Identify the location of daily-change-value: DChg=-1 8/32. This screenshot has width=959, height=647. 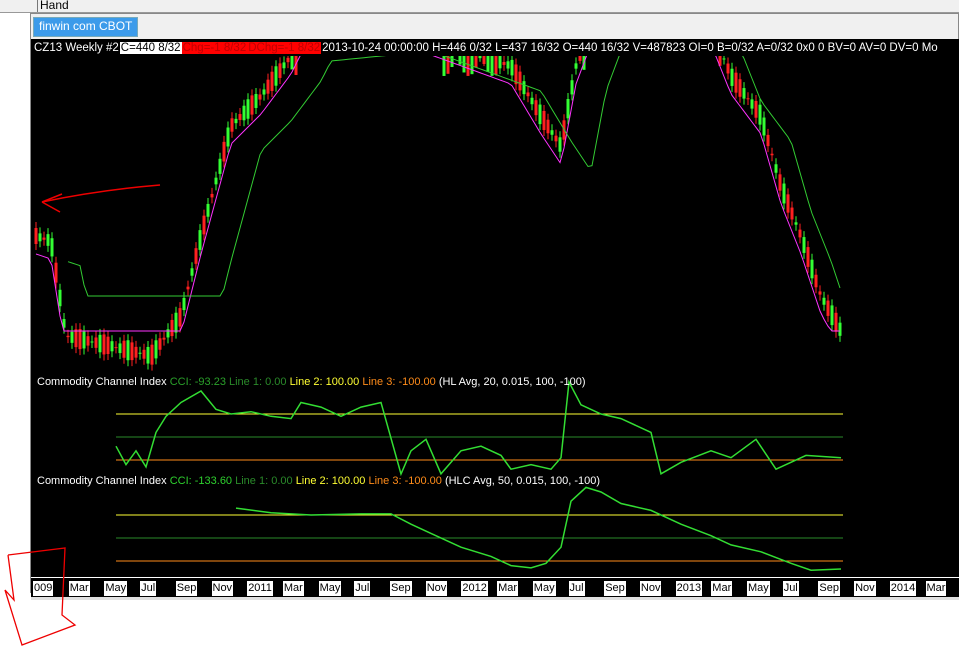
(284, 48).